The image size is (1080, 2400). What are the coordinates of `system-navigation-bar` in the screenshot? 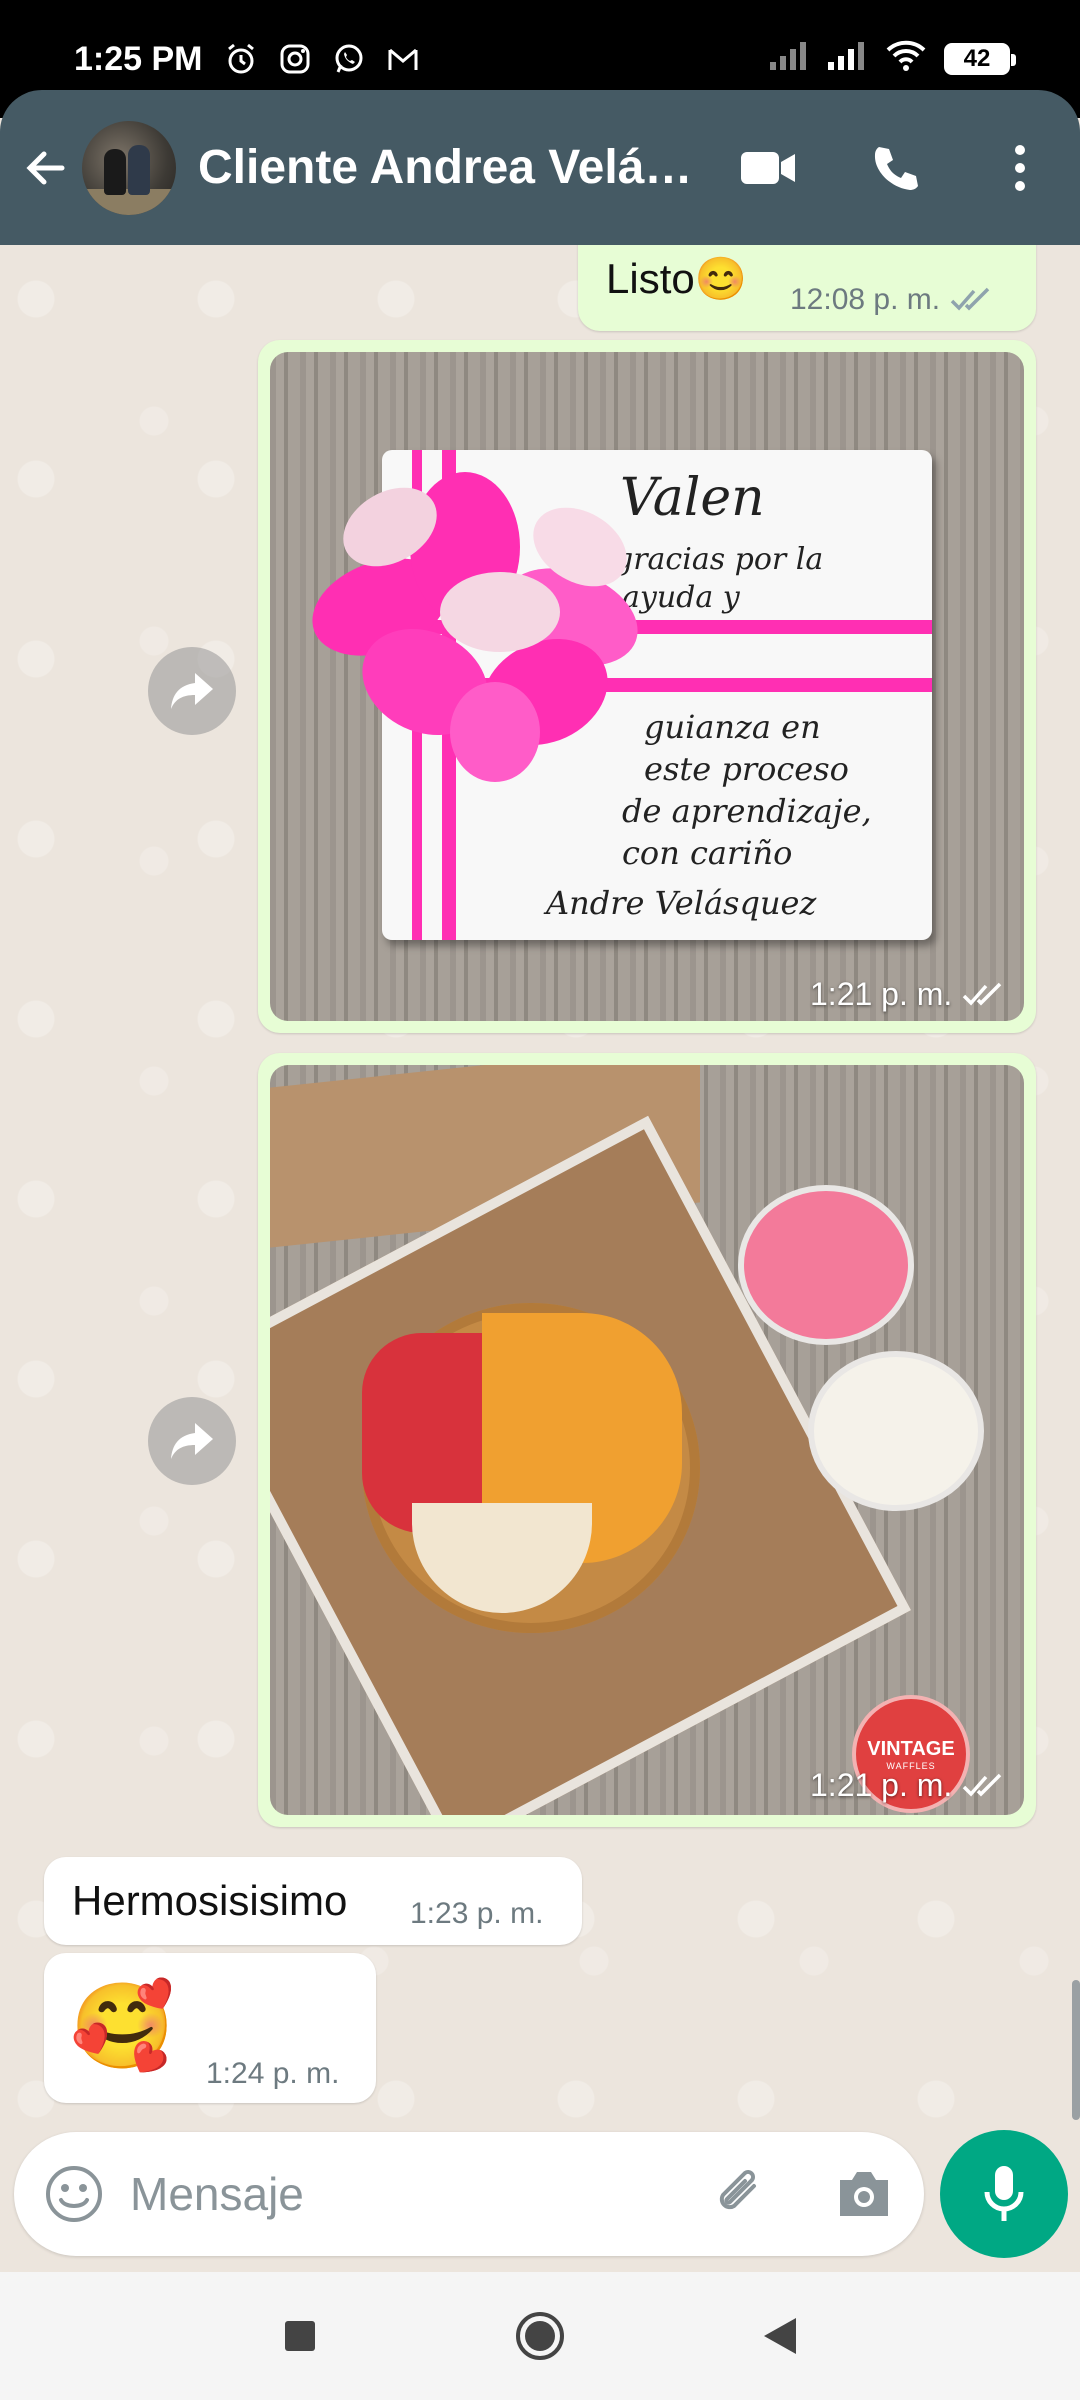 It's located at (540, 2336).